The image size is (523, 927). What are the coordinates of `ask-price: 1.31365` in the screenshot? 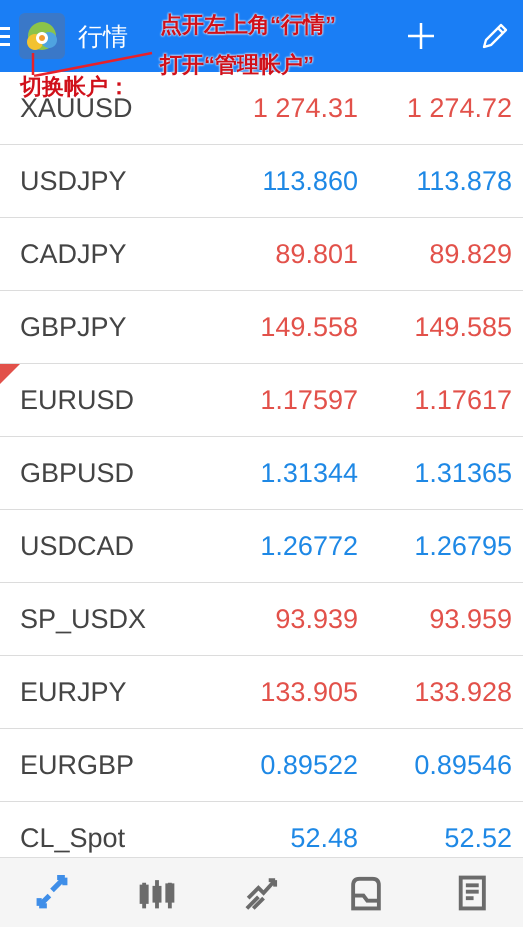 It's located at (462, 473).